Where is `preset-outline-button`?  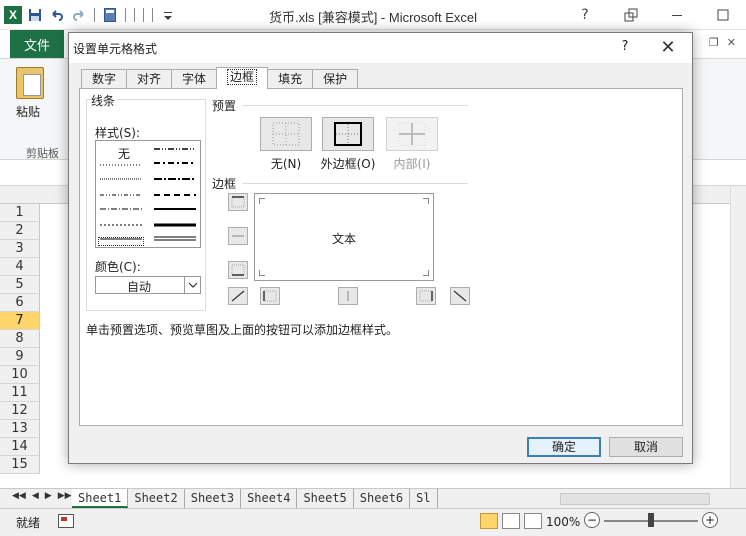
preset-outline-button is located at coordinates (348, 134).